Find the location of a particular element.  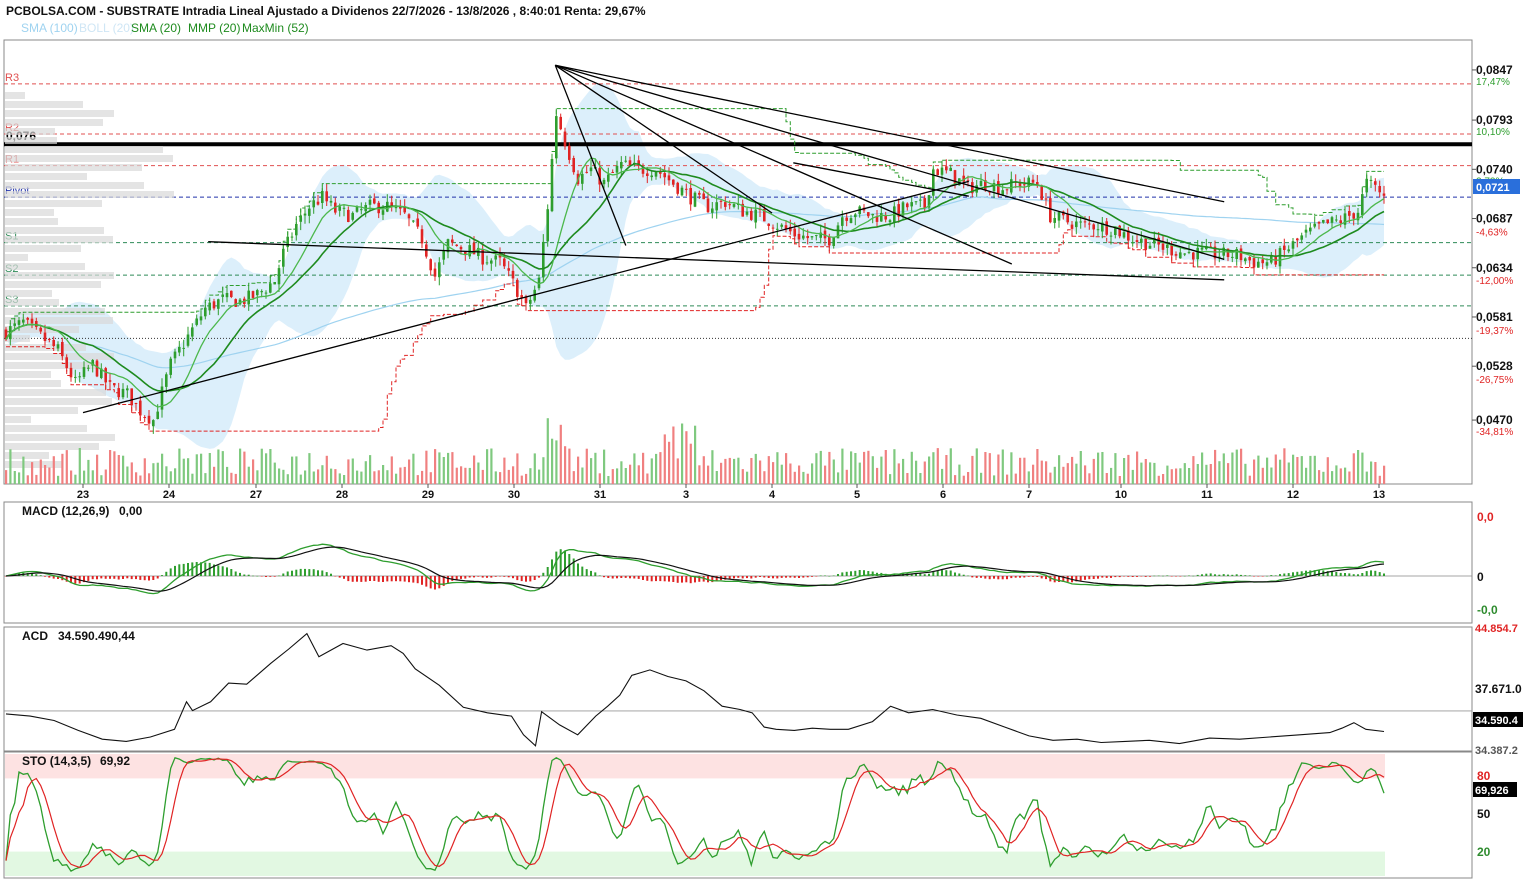

price-tick-label: 0,0470 is located at coordinates (1494, 420).